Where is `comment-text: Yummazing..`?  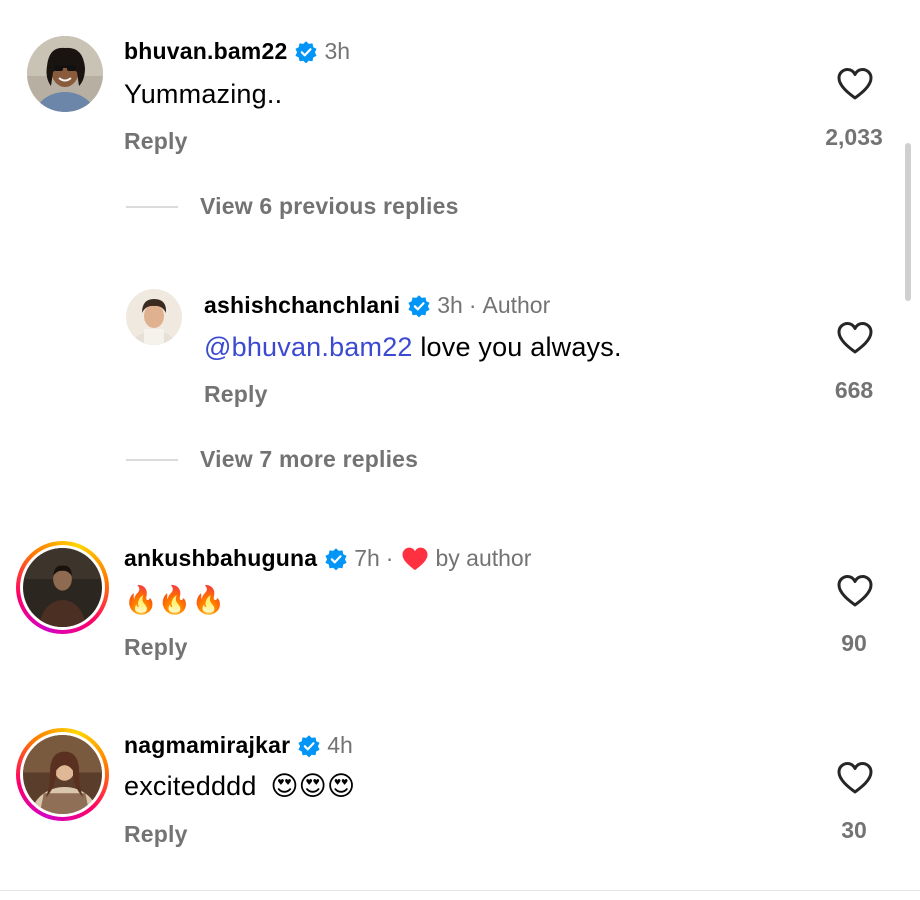 comment-text: Yummazing.. is located at coordinates (203, 94).